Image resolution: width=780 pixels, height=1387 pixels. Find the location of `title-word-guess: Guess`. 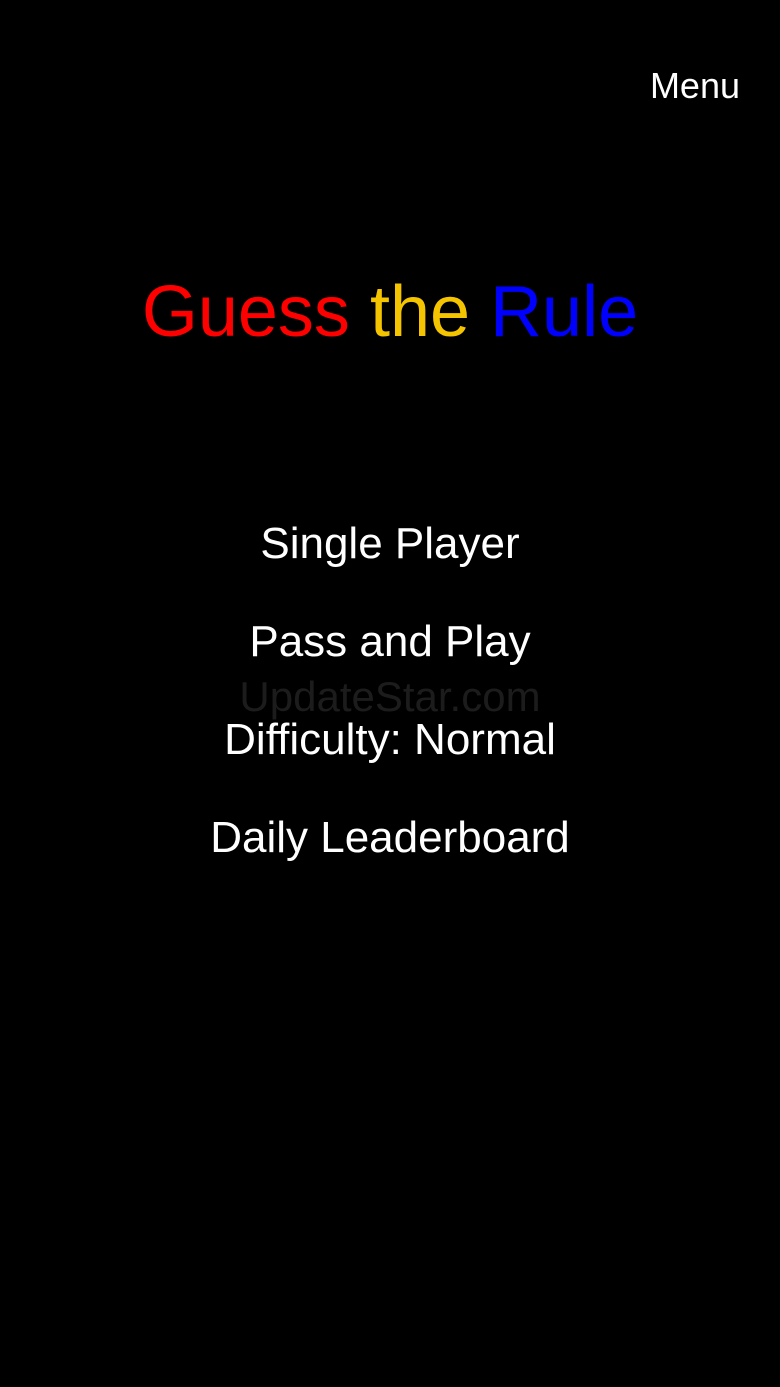

title-word-guess: Guess is located at coordinates (245, 312).